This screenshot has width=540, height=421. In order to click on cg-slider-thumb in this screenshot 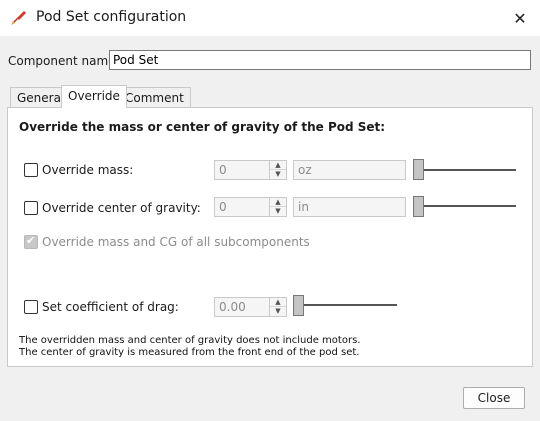, I will do `click(418, 206)`.